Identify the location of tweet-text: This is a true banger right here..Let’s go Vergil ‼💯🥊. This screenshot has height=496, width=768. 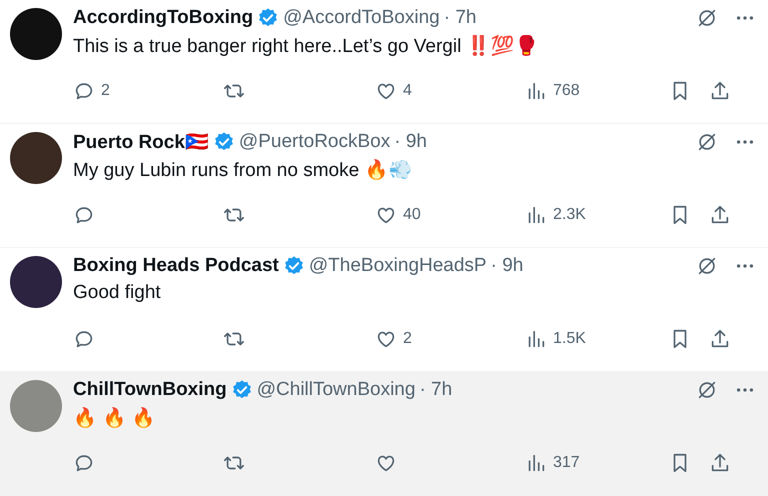
(306, 46).